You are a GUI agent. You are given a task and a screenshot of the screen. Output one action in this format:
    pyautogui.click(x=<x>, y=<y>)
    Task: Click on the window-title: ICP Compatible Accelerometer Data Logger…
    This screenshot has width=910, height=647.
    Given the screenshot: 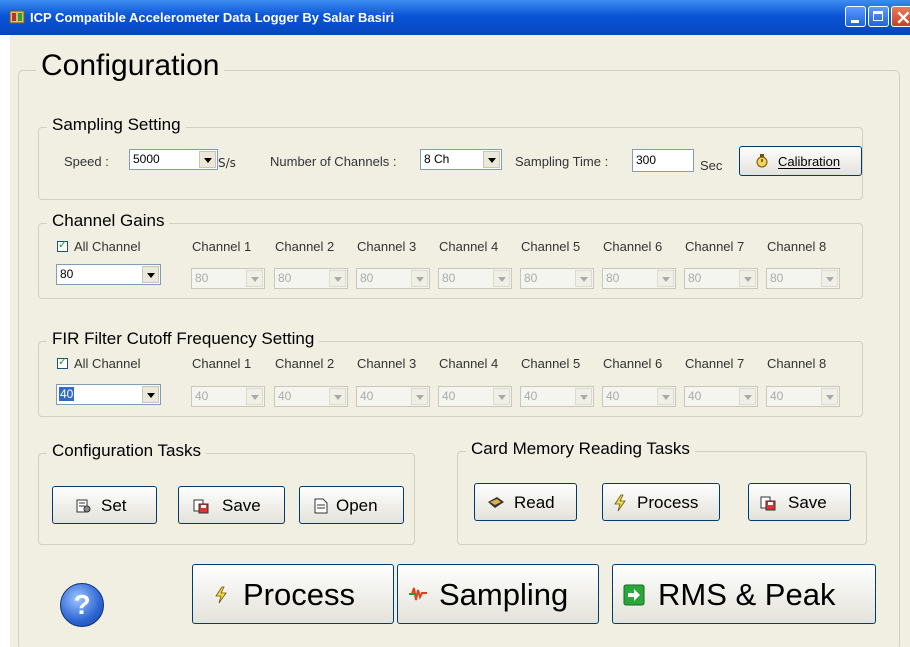 What is the action you would take?
    pyautogui.click(x=212, y=17)
    